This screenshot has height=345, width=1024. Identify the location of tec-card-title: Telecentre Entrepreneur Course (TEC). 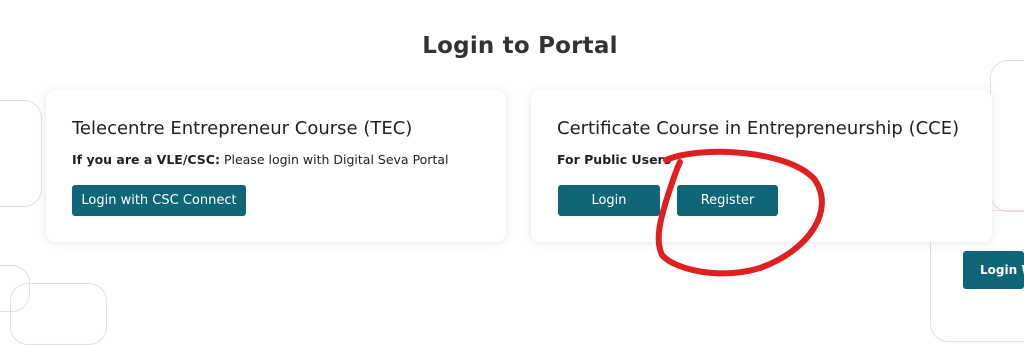
(242, 128).